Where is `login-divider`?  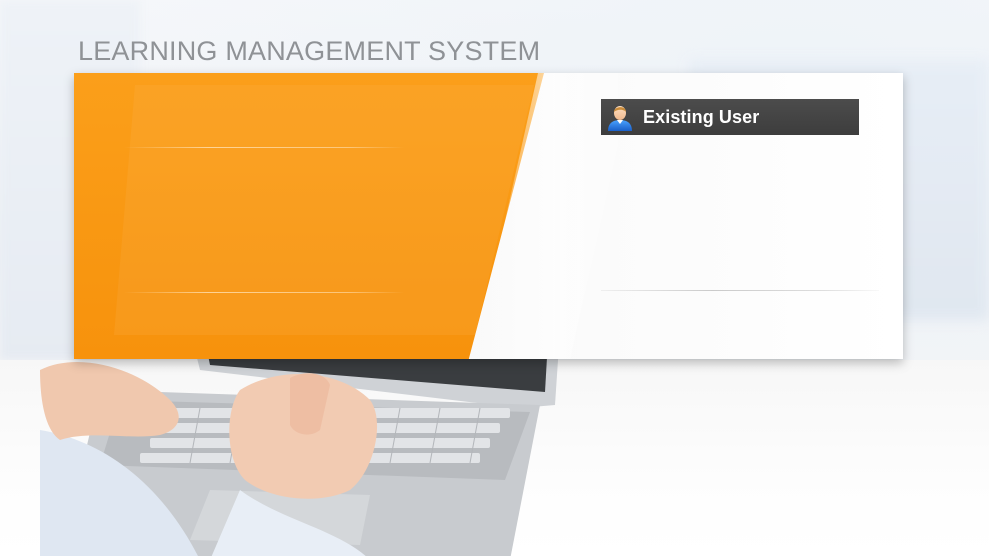 login-divider is located at coordinates (740, 290).